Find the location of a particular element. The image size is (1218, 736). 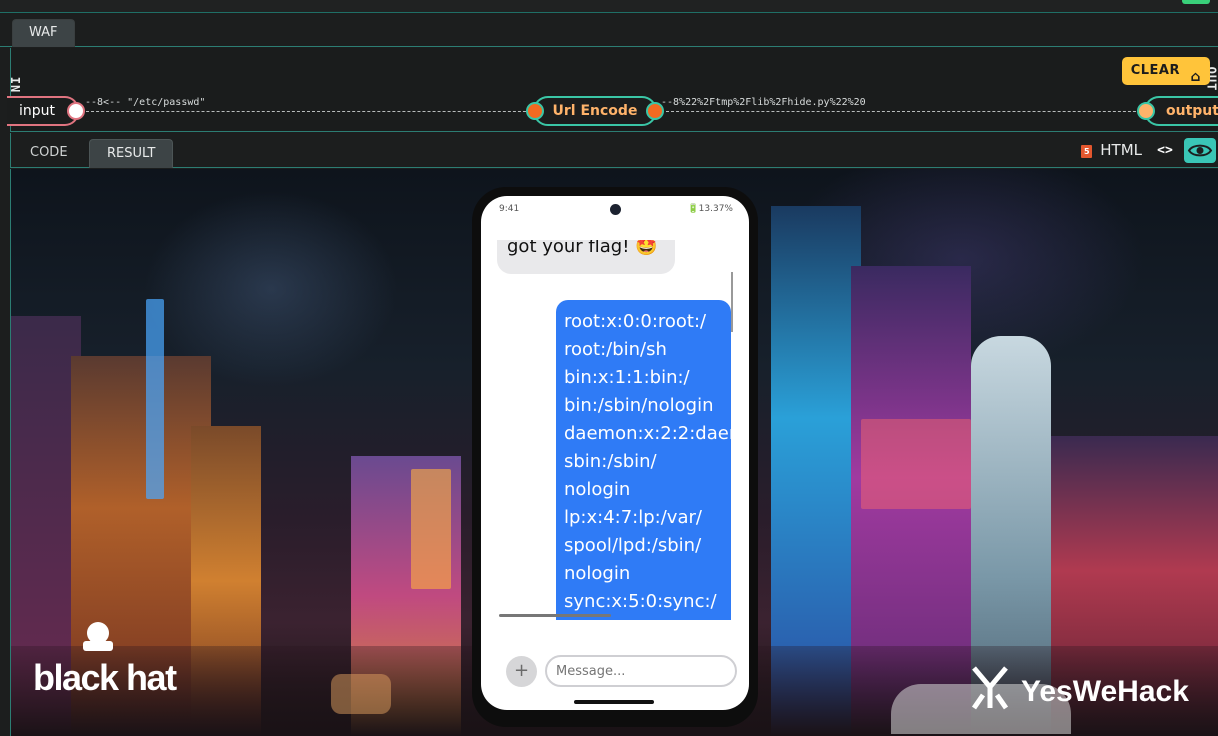

url-encode-out-port is located at coordinates (655, 111).